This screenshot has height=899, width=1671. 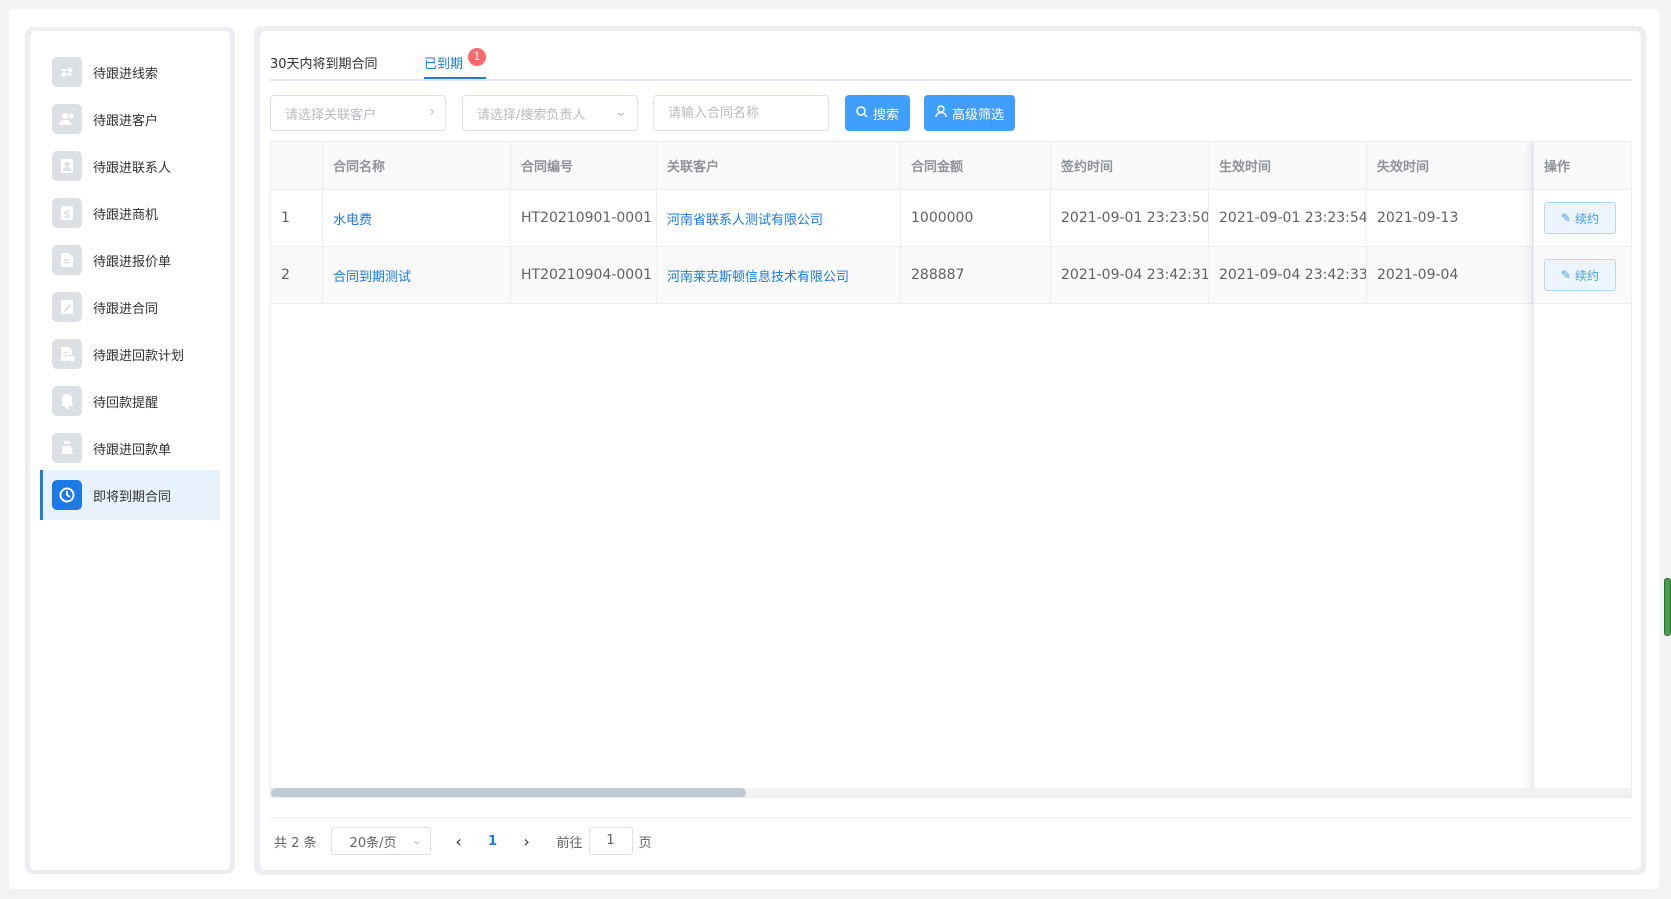 What do you see at coordinates (295, 843) in the screenshot?
I see `total-count: 共 2 条` at bounding box center [295, 843].